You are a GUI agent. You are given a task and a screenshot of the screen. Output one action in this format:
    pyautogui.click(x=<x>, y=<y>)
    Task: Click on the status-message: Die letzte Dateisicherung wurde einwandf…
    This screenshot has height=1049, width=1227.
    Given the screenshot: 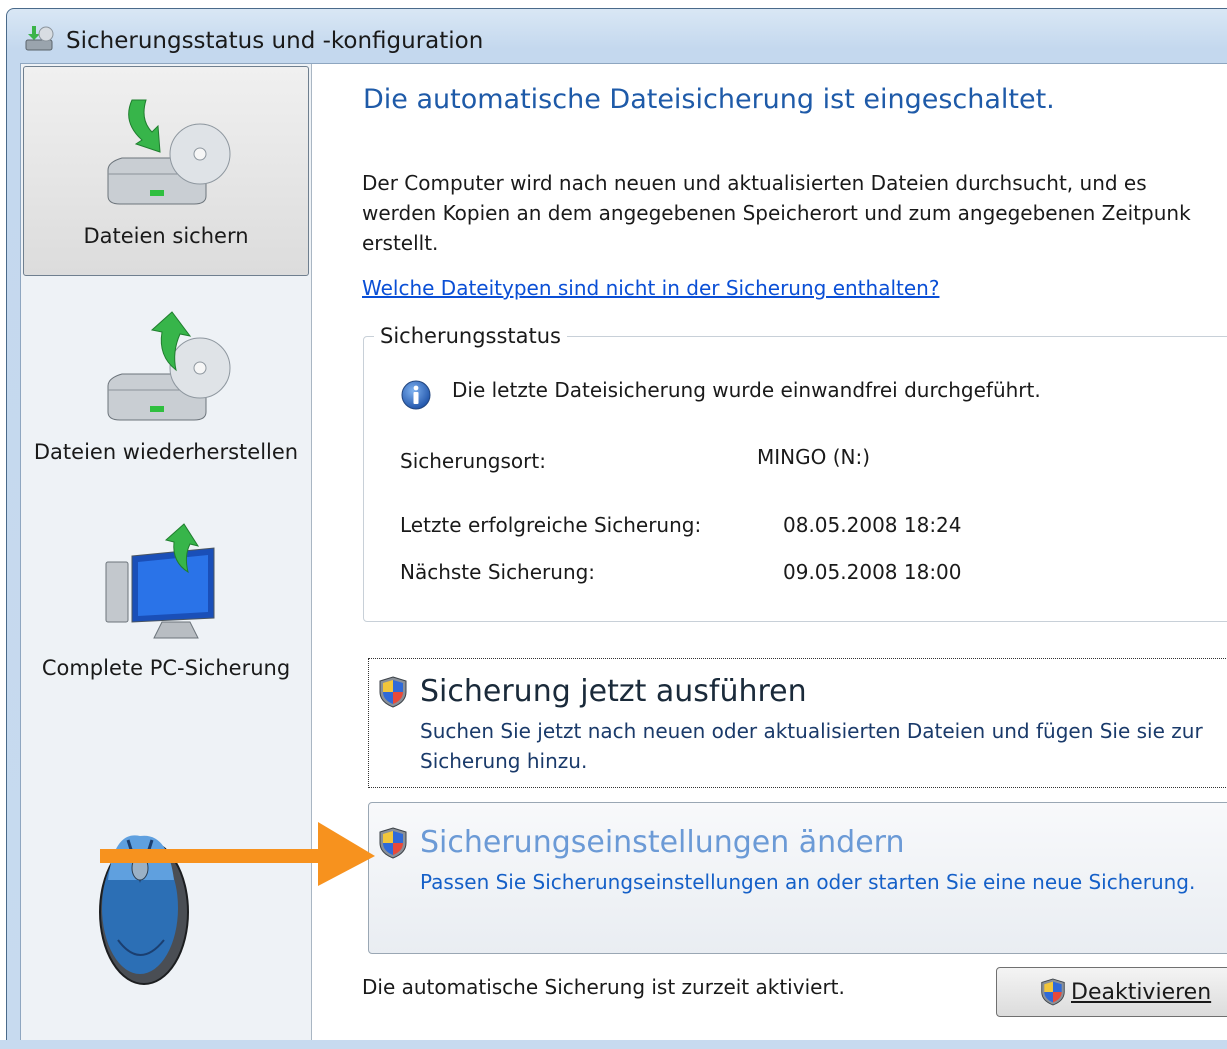 What is the action you would take?
    pyautogui.click(x=746, y=390)
    